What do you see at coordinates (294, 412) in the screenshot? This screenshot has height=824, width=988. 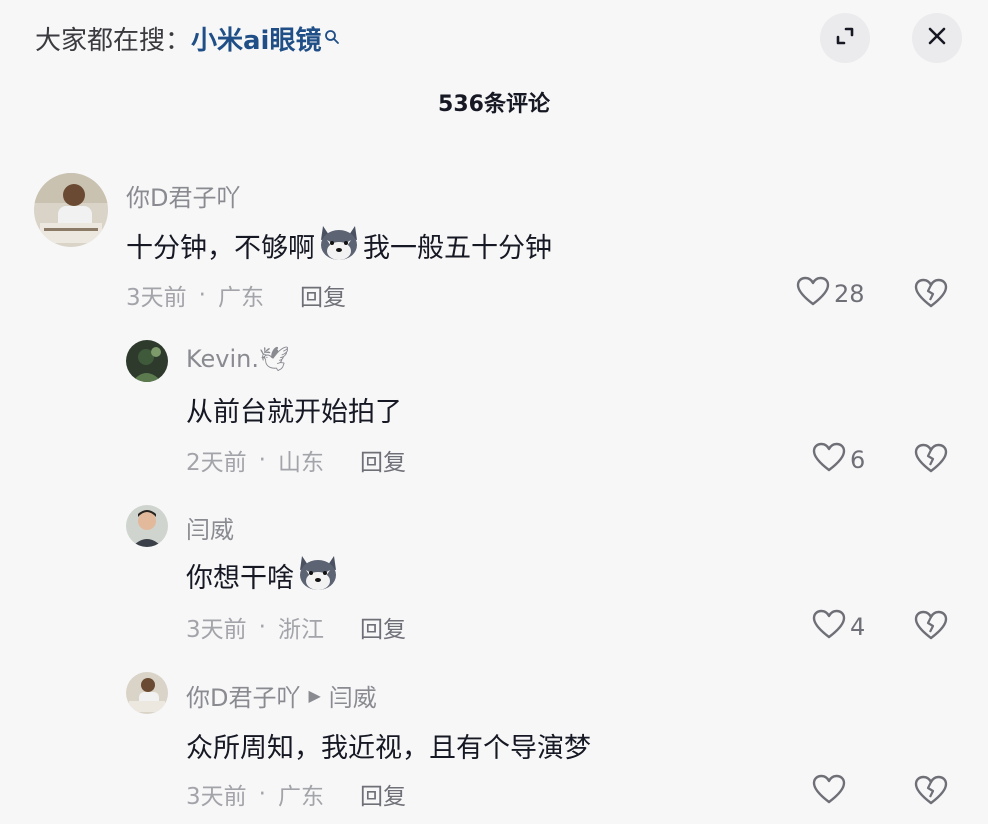 I see `reply-text: 从前台就开始拍了` at bounding box center [294, 412].